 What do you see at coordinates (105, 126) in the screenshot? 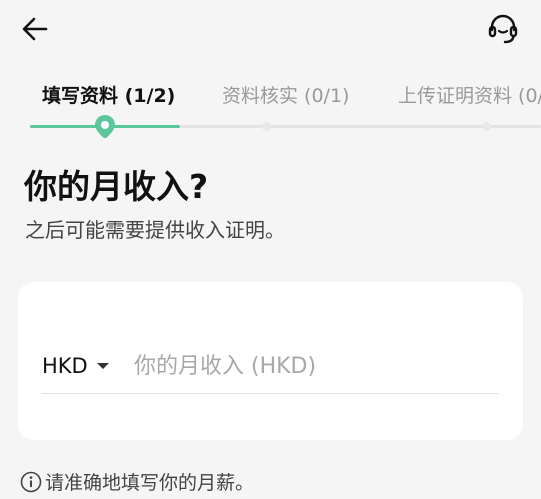
I see `location-pin-icon` at bounding box center [105, 126].